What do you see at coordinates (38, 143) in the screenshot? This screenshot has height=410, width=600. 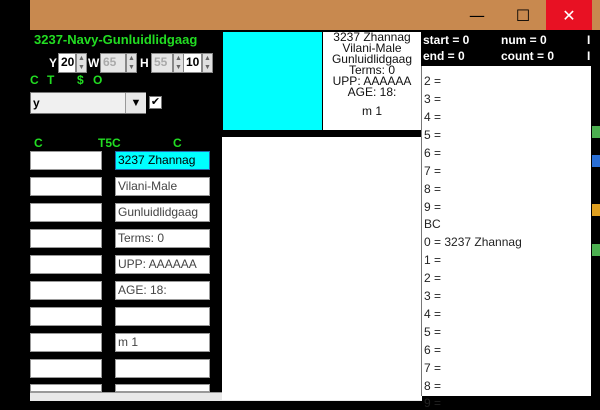 I see `column-header-1: C` at bounding box center [38, 143].